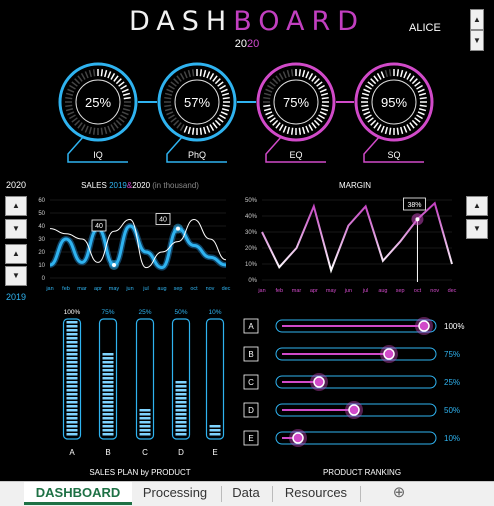 This screenshot has height=506, width=494. I want to click on sales-plan-chart: 100% A 75% B 25% C 50% D 10% E, so click(143, 383).